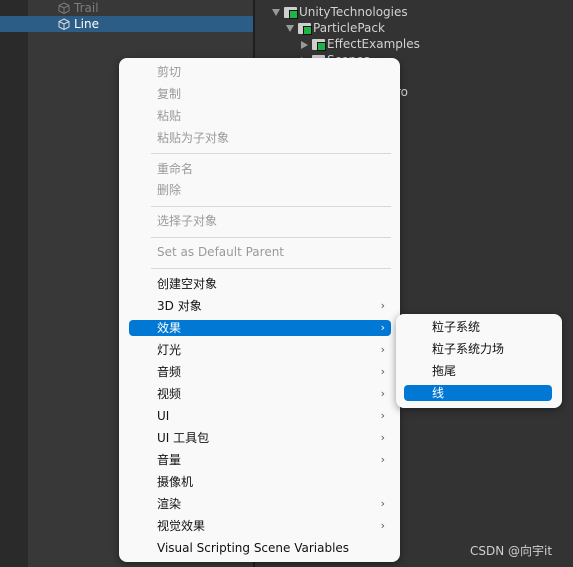 The width and height of the screenshot is (573, 567). What do you see at coordinates (169, 350) in the screenshot?
I see `menu-item-label: 灯光` at bounding box center [169, 350].